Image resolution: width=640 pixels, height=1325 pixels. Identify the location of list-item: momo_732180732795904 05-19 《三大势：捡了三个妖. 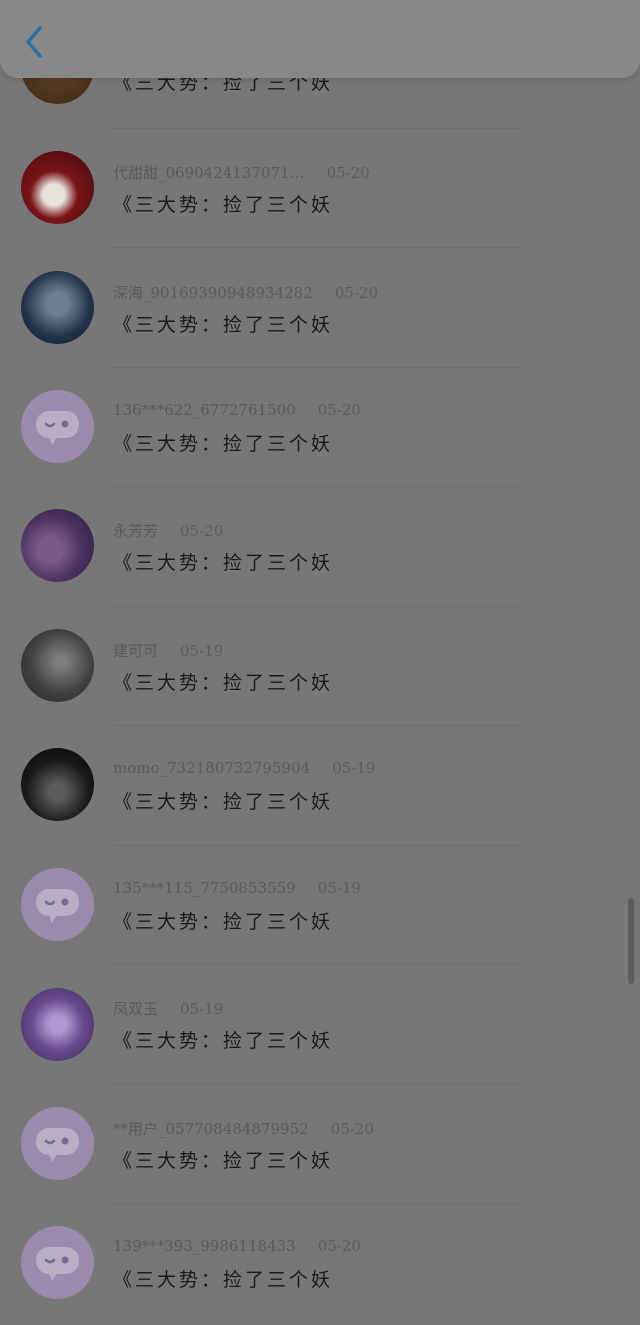
(320, 784).